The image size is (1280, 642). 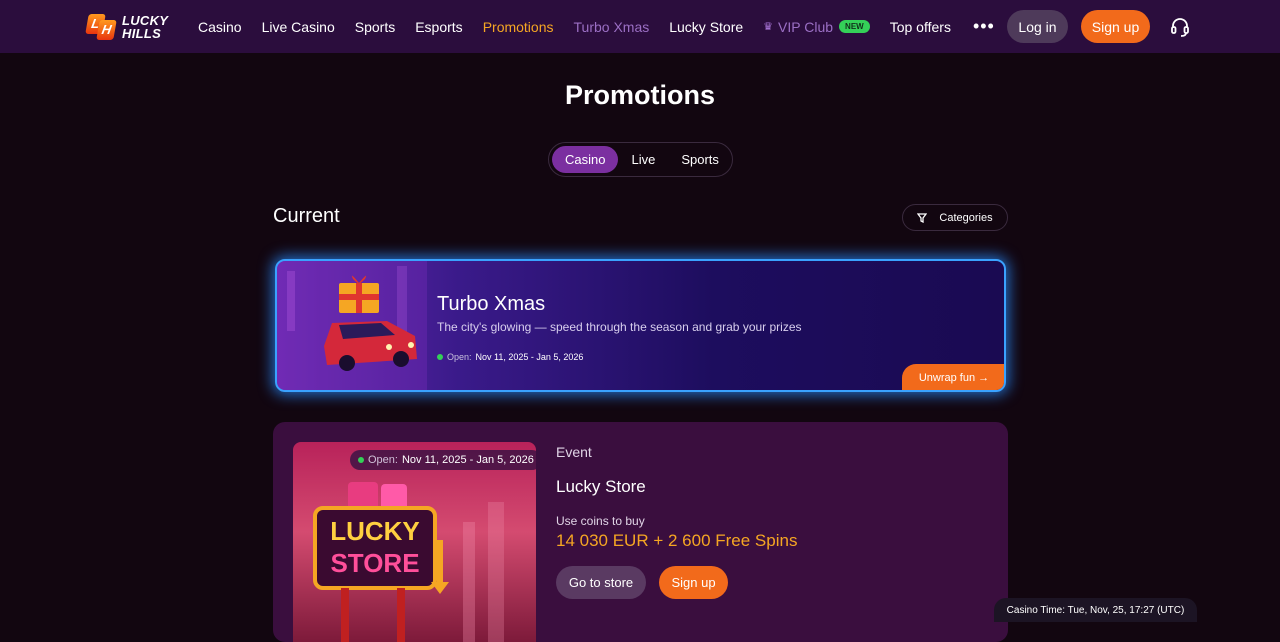 What do you see at coordinates (601, 582) in the screenshot?
I see `go-to-store-button: Go to store` at bounding box center [601, 582].